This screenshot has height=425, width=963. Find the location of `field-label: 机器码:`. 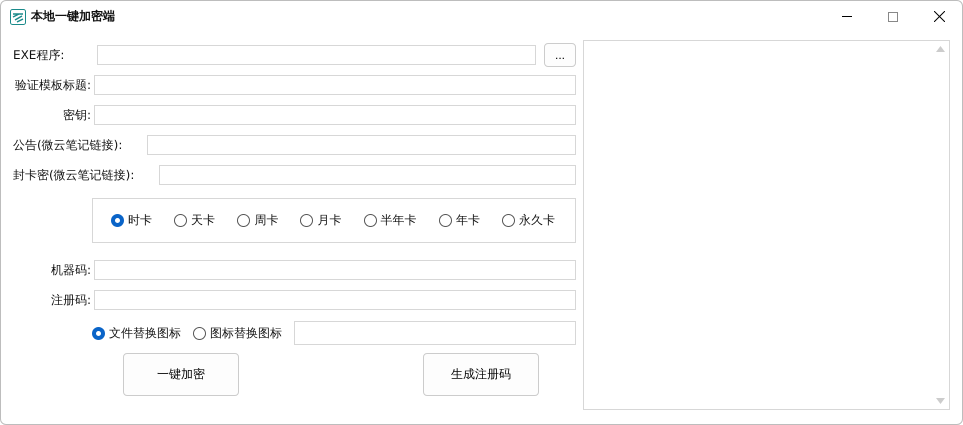

field-label: 机器码: is located at coordinates (70, 270).